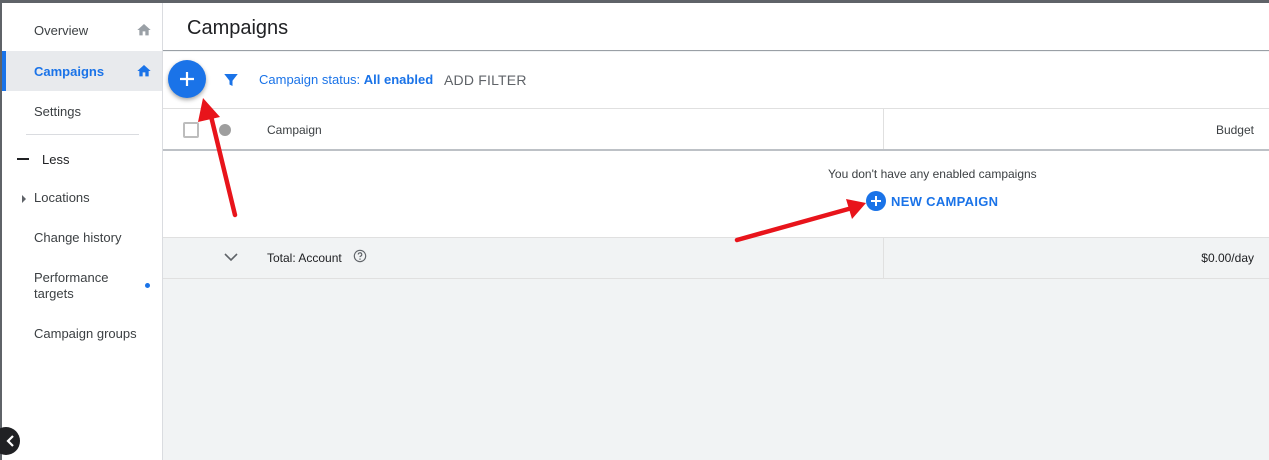 The width and height of the screenshot is (1269, 460). I want to click on sidebar-item-label: Settings, so click(57, 111).